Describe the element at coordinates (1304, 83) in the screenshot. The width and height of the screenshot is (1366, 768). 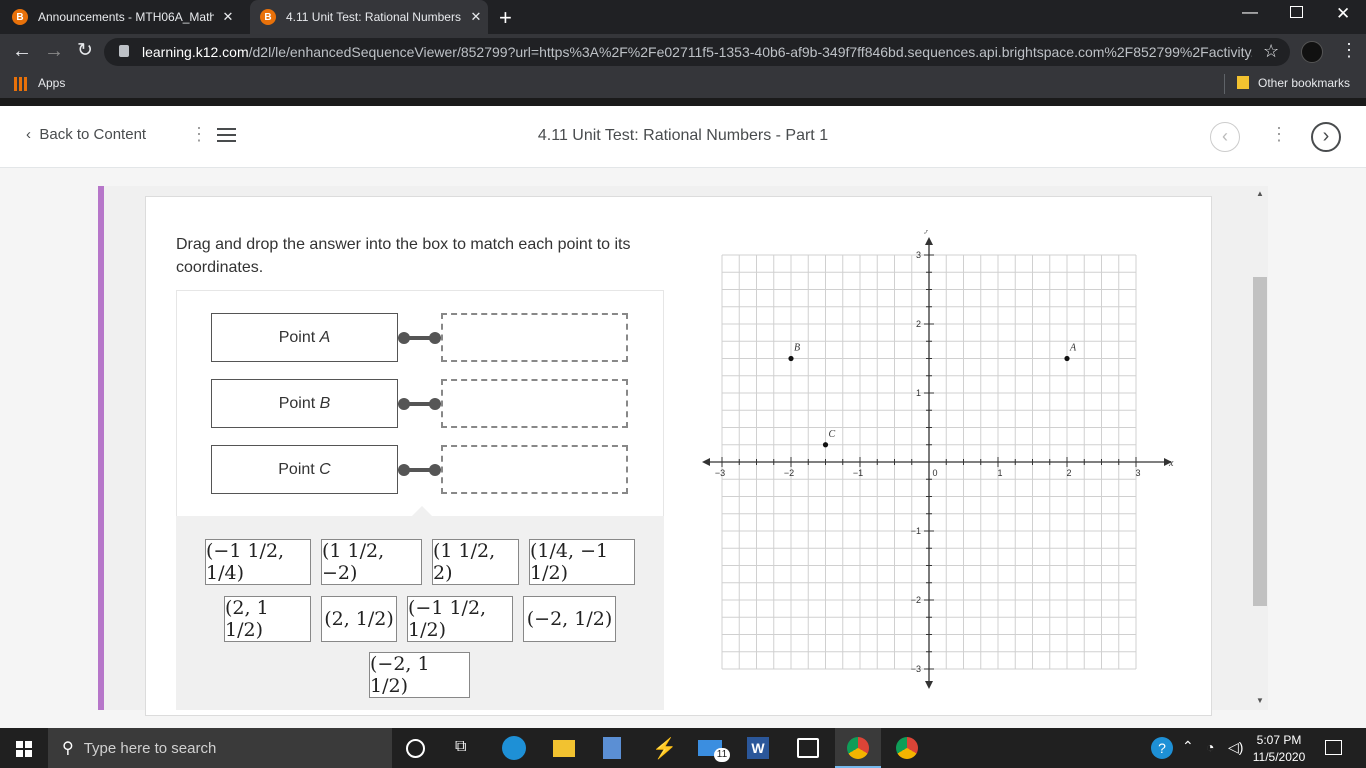
I see `other-bookmarks: Other bookmarks` at that location.